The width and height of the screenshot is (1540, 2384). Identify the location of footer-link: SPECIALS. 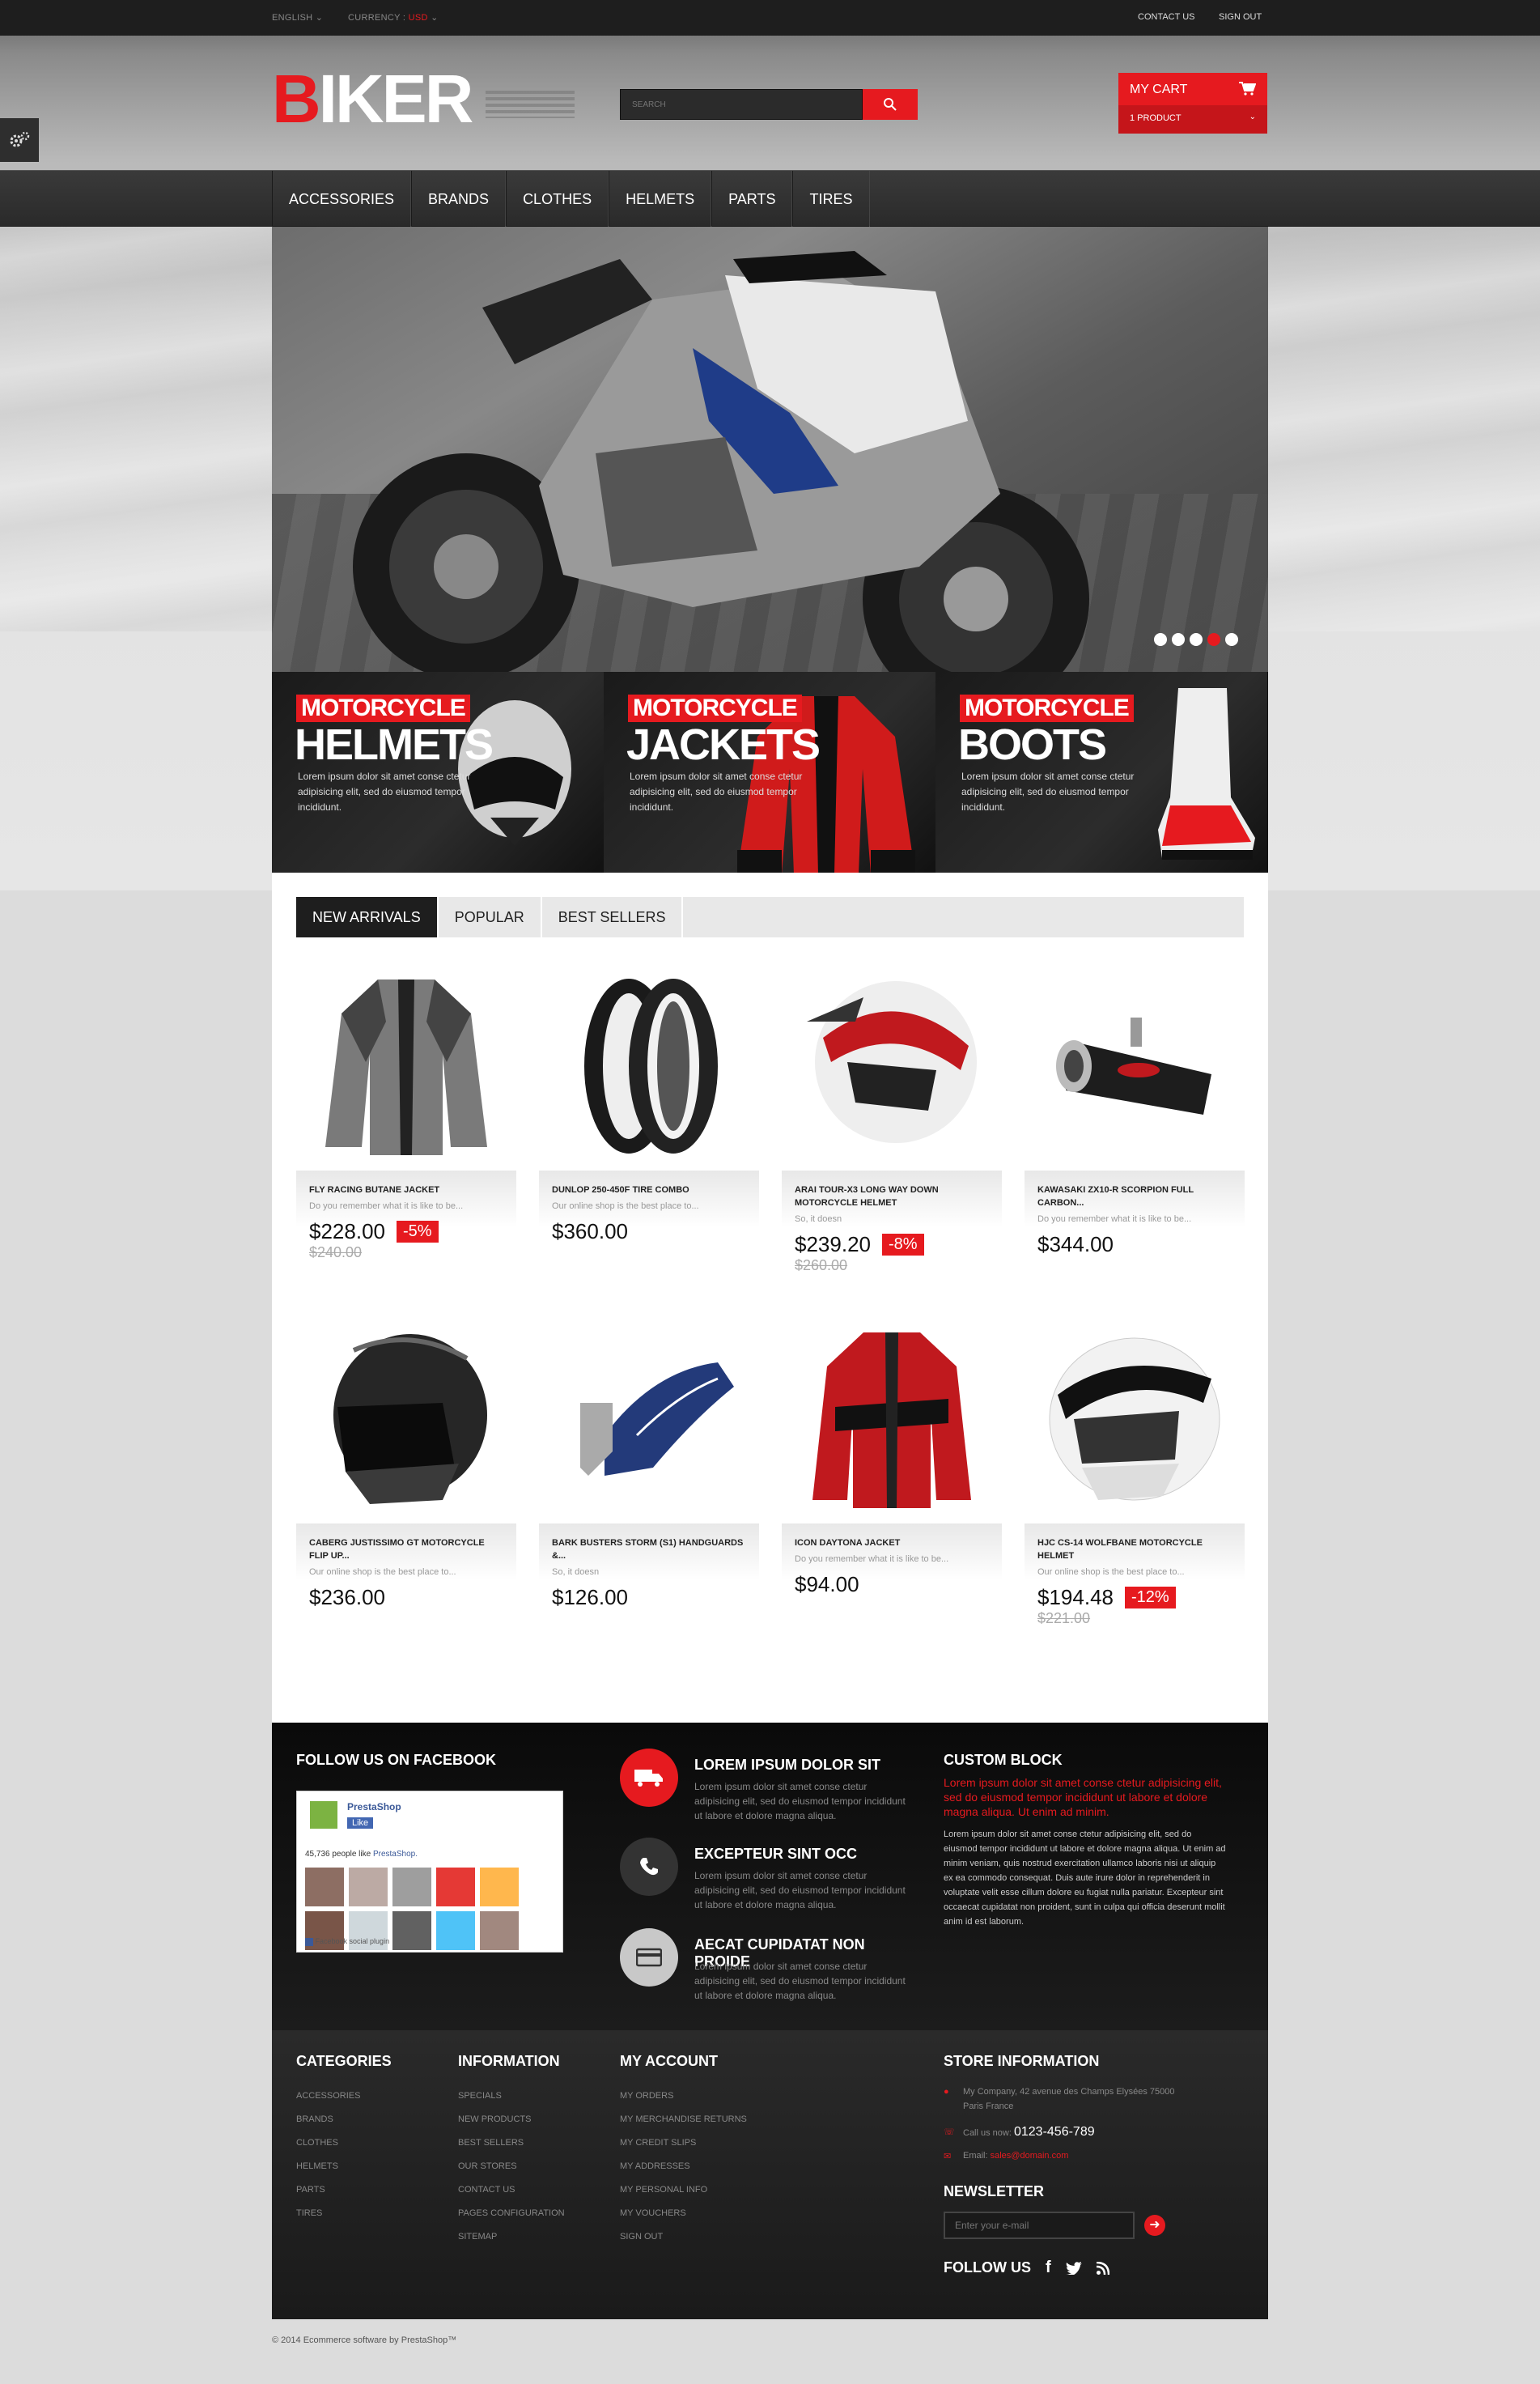
(512, 2096).